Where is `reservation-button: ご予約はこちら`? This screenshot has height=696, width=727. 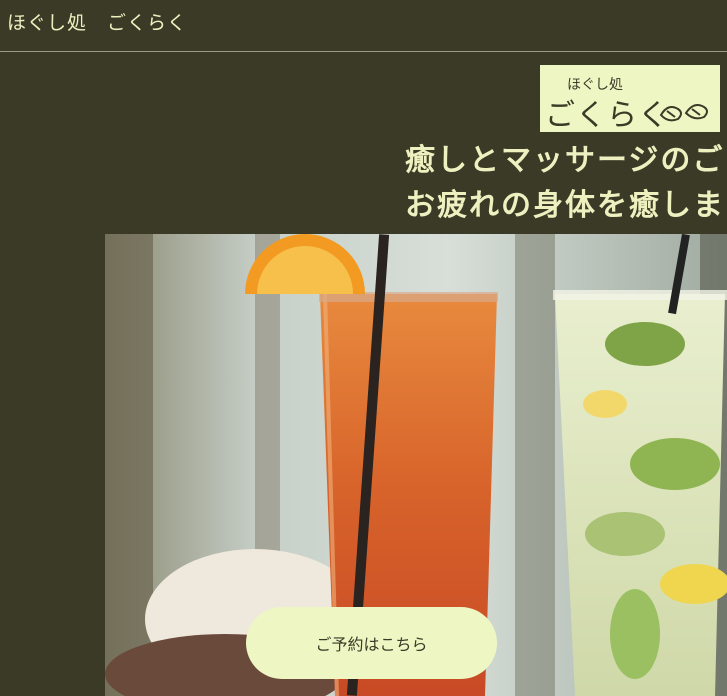 reservation-button: ご予約はこちら is located at coordinates (371, 643).